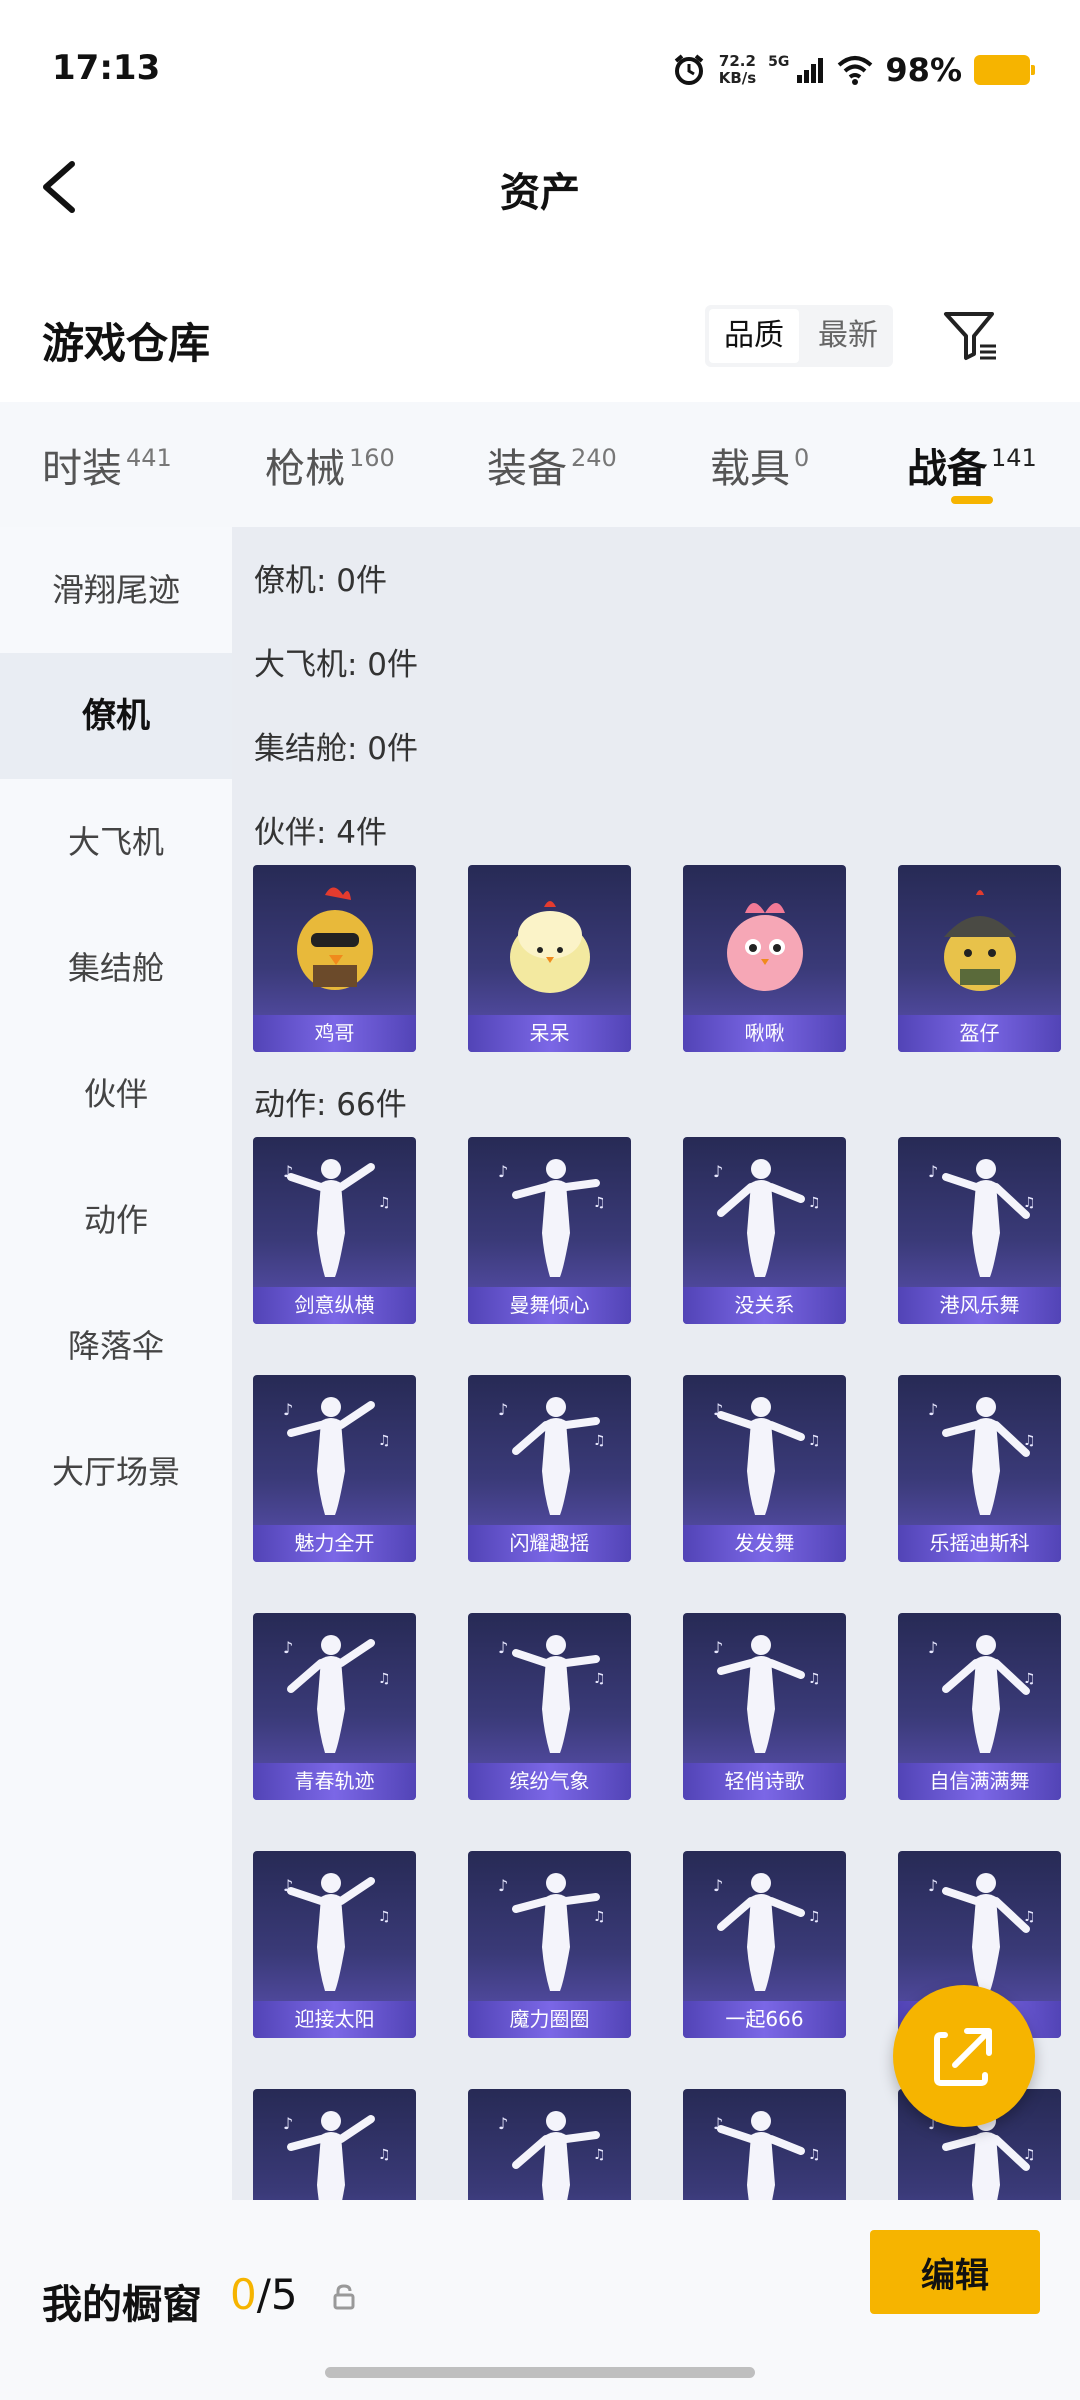 The width and height of the screenshot is (1080, 2400). I want to click on partner-name: 鸡哥, so click(334, 1033).